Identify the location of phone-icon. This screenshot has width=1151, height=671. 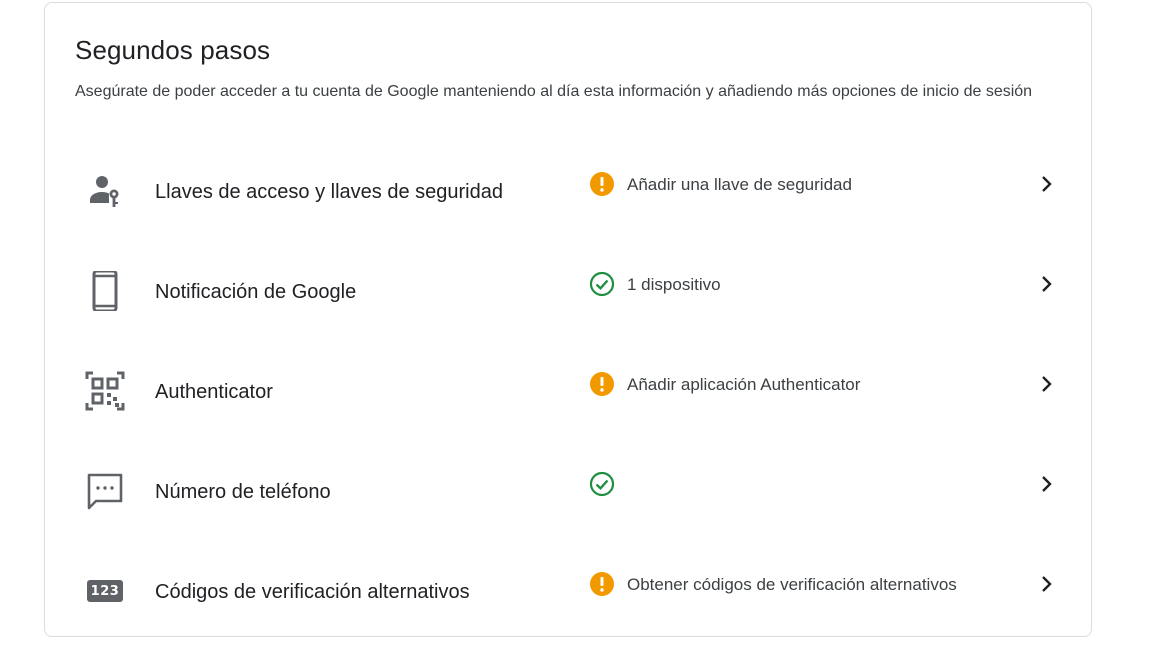
(105, 291).